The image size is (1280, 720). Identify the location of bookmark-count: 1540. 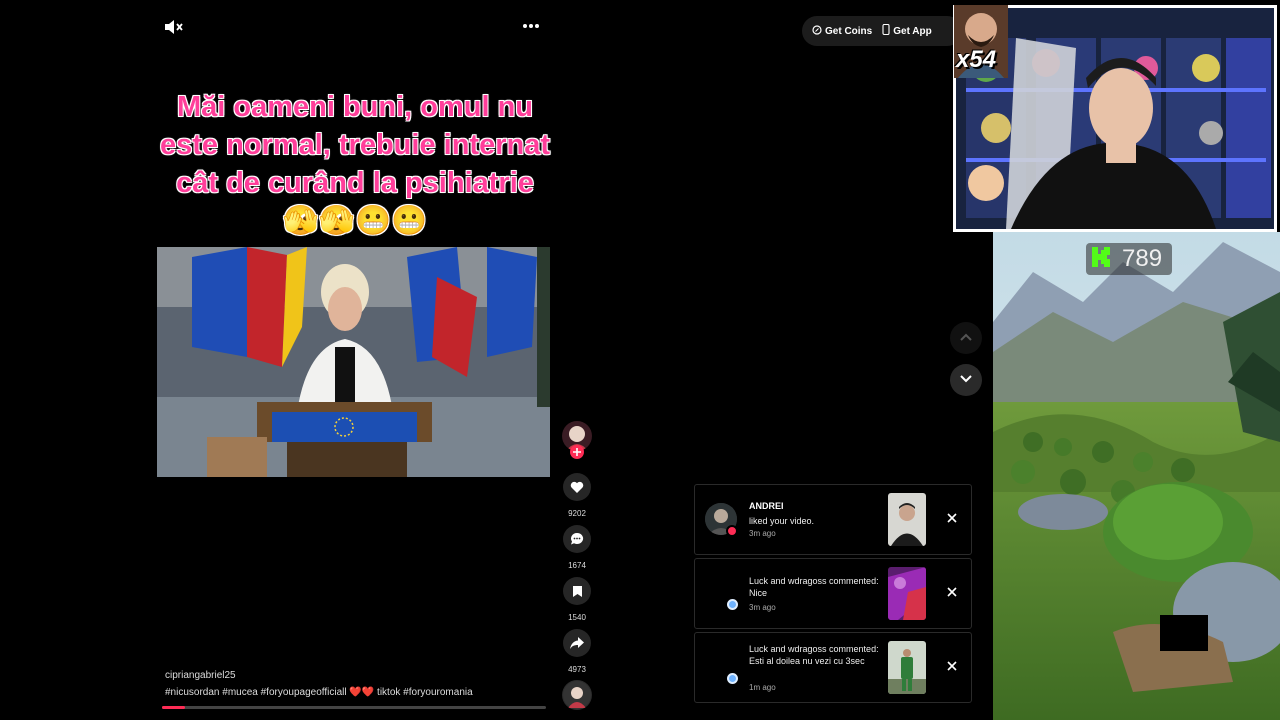
(577, 617).